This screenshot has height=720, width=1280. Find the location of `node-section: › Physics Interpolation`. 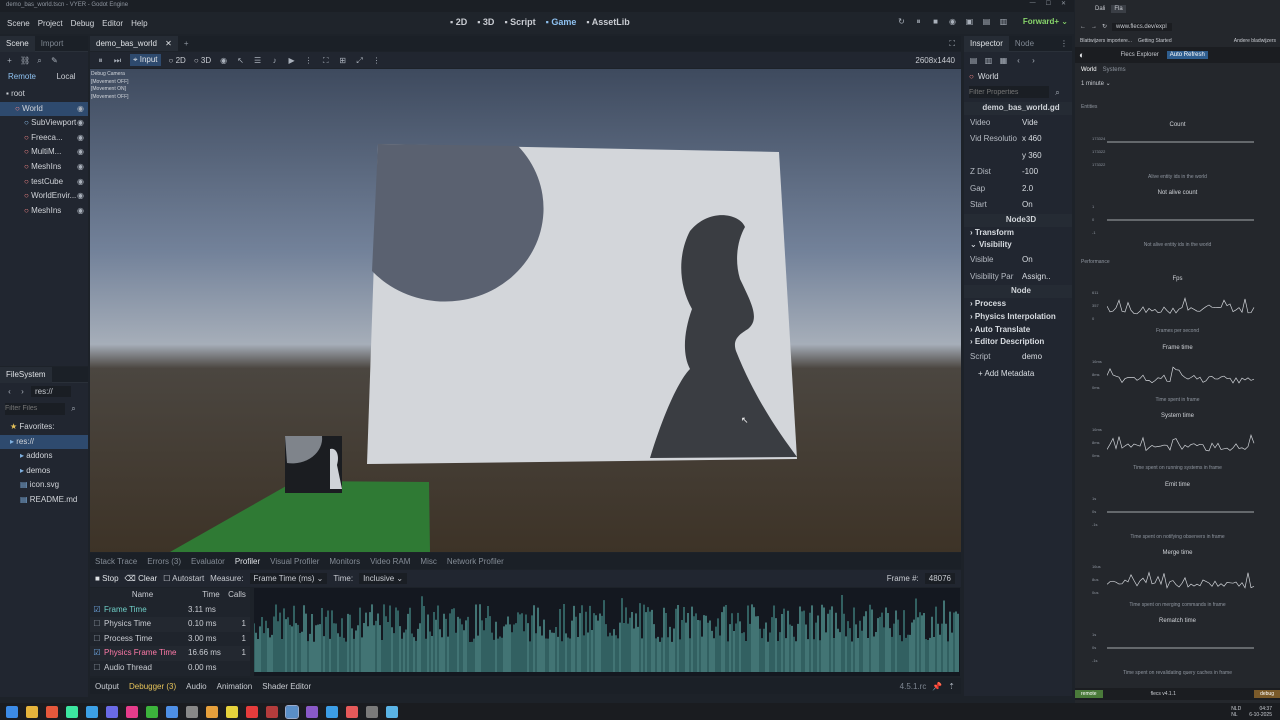

node-section: › Physics Interpolation is located at coordinates (1018, 317).